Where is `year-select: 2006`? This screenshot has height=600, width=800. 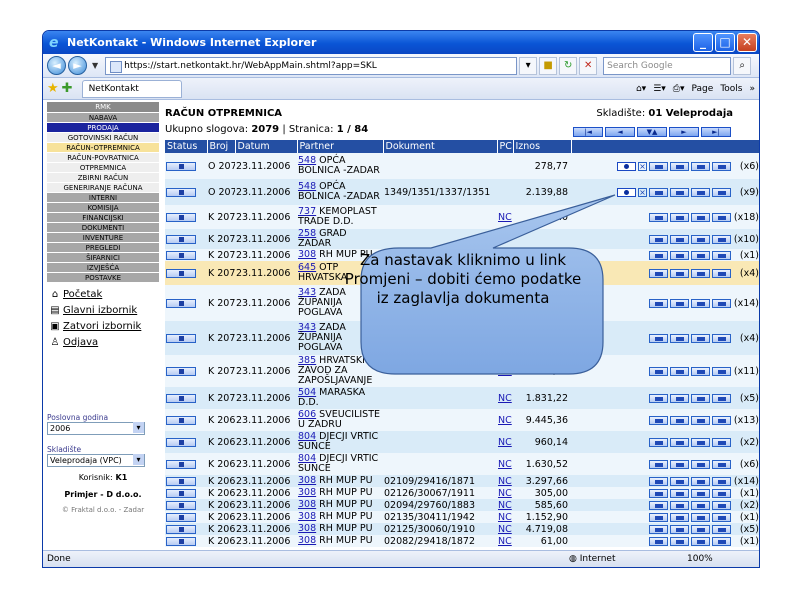
year-select: 2006 is located at coordinates (96, 428).